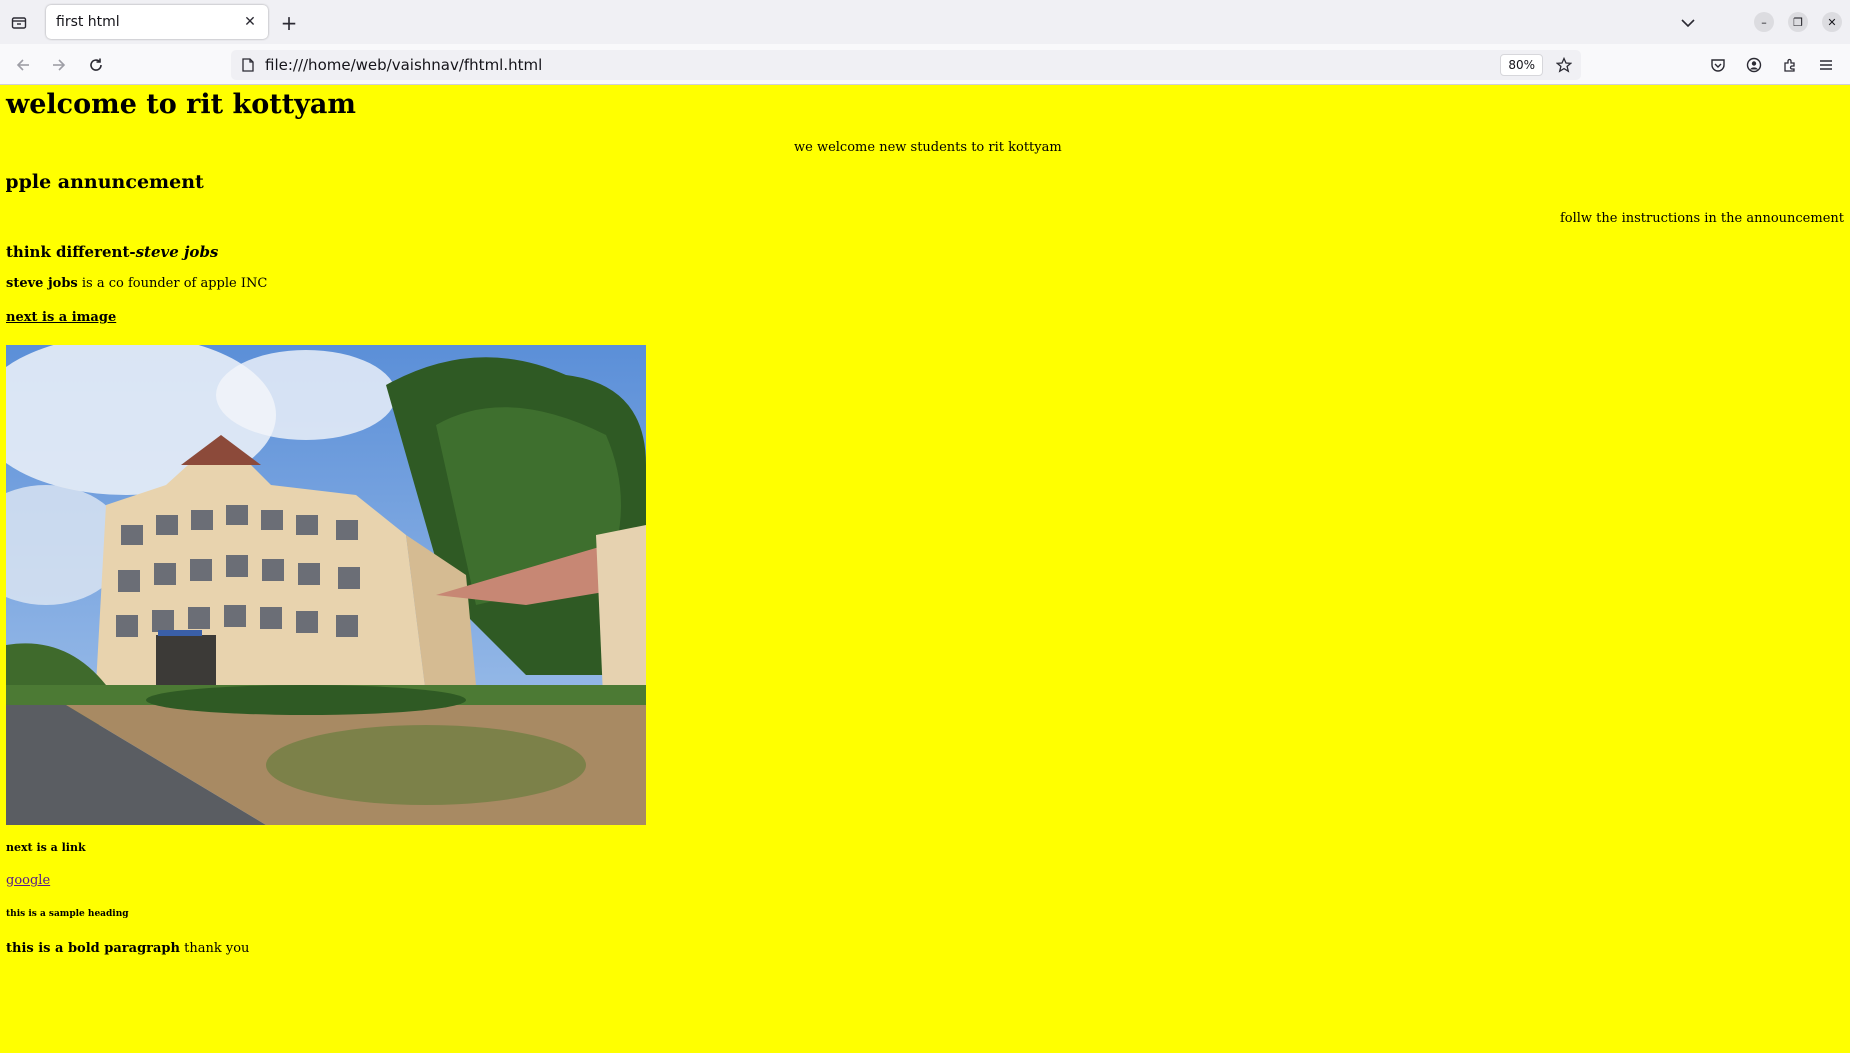  What do you see at coordinates (23, 65) in the screenshot?
I see `back-icon` at bounding box center [23, 65].